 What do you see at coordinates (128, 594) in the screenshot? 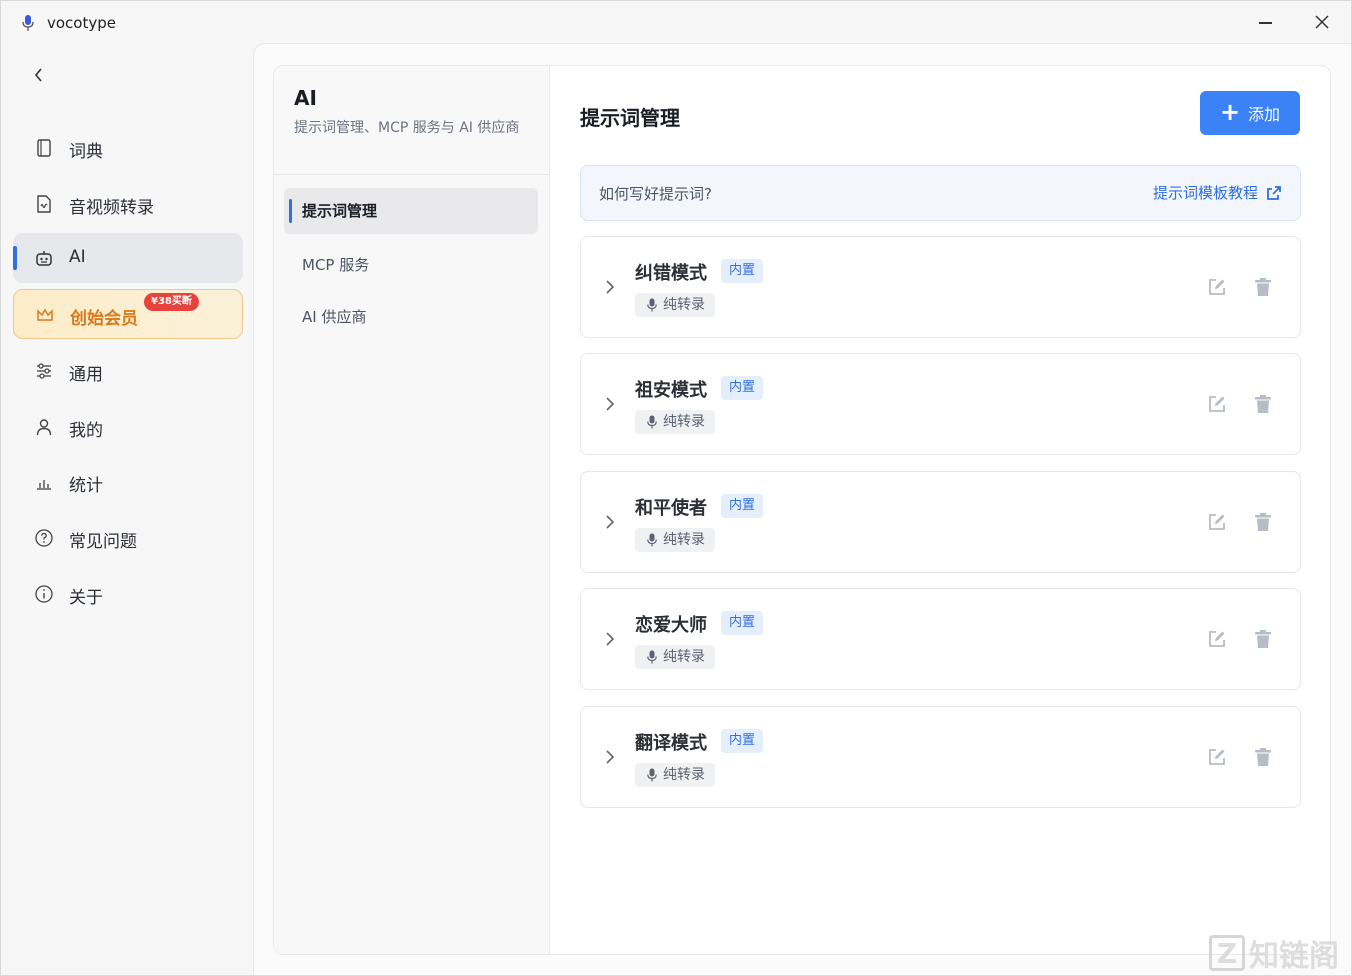
I see `sidebar-item-about: 关于` at bounding box center [128, 594].